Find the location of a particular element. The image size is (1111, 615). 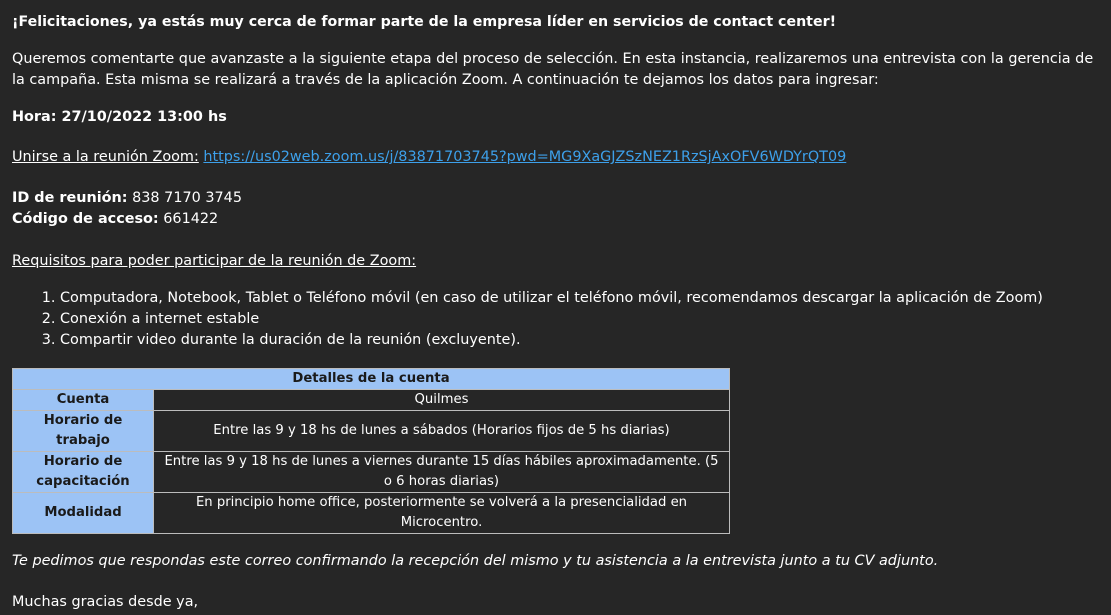

access-code-line: Código de acceso: 661422 is located at coordinates (559, 219).